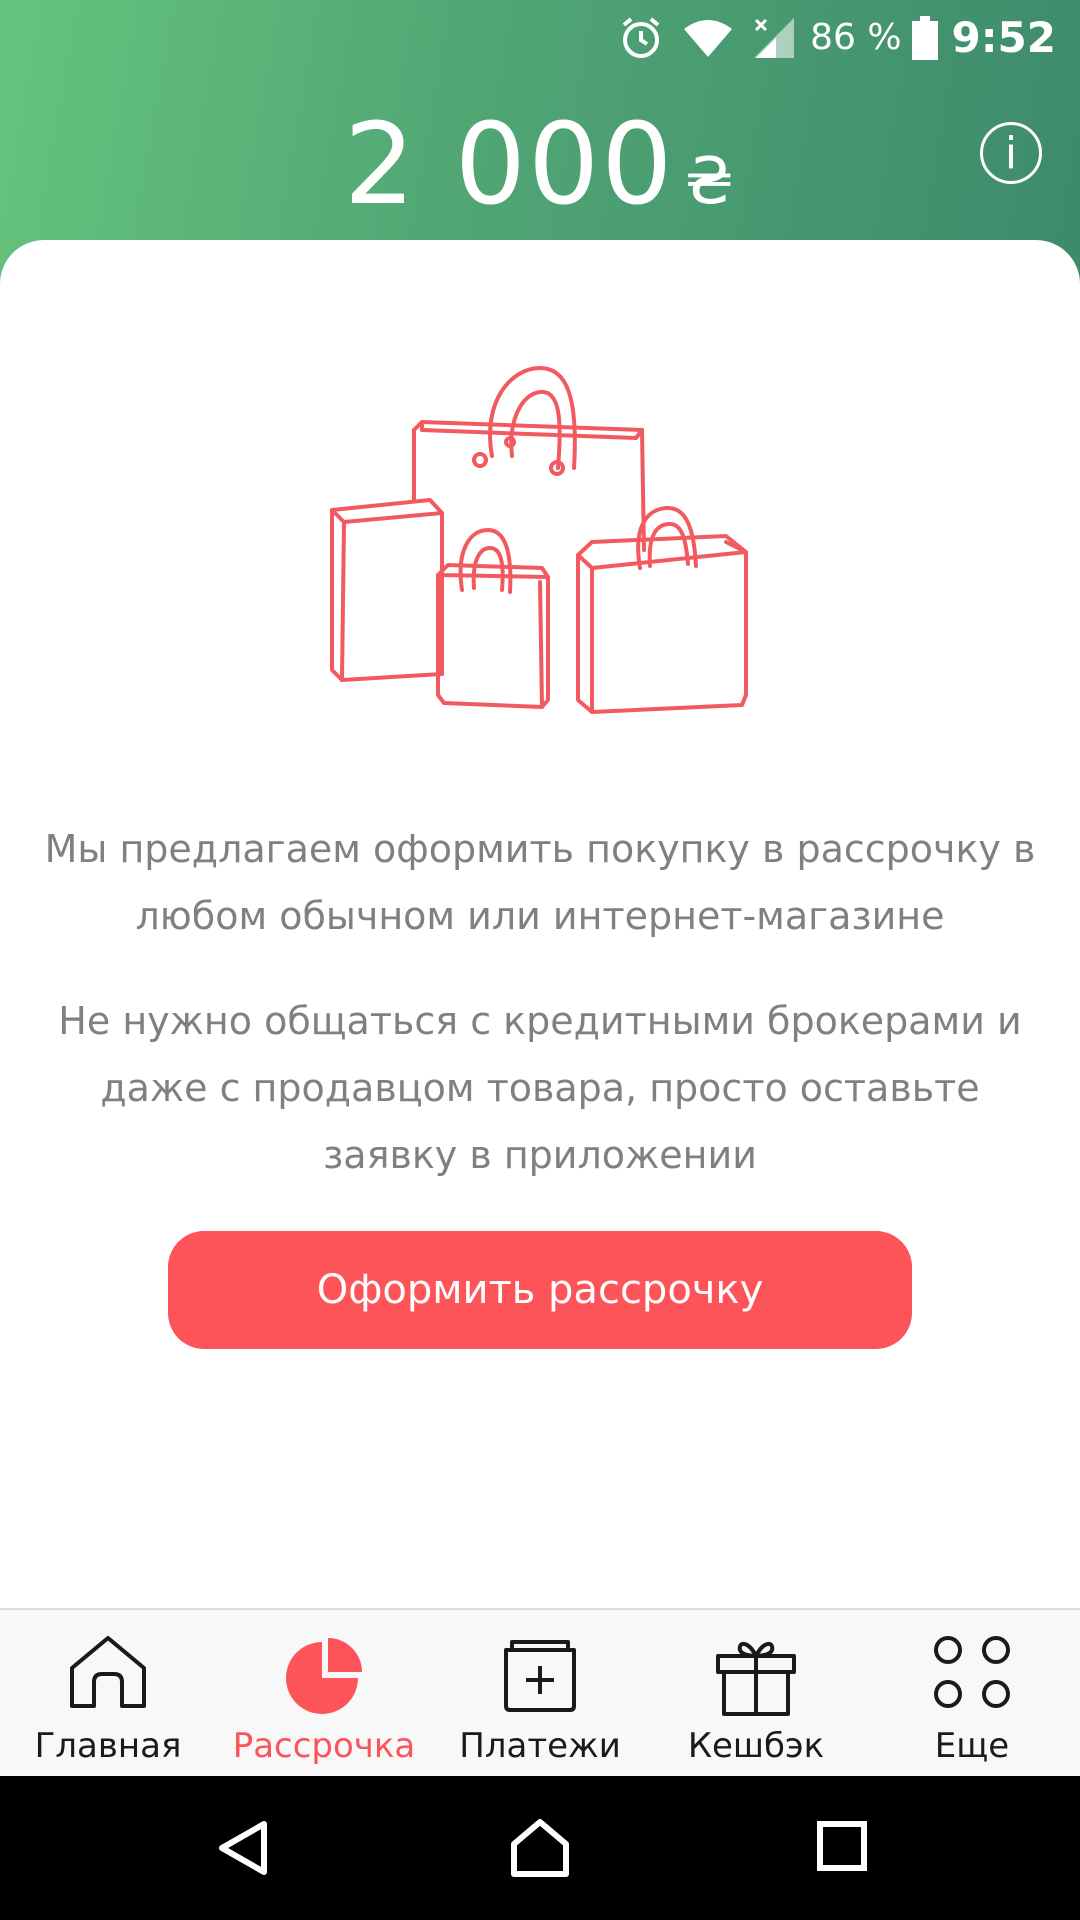 This screenshot has width=1080, height=1920. I want to click on system-navigation-bar, so click(540, 1848).